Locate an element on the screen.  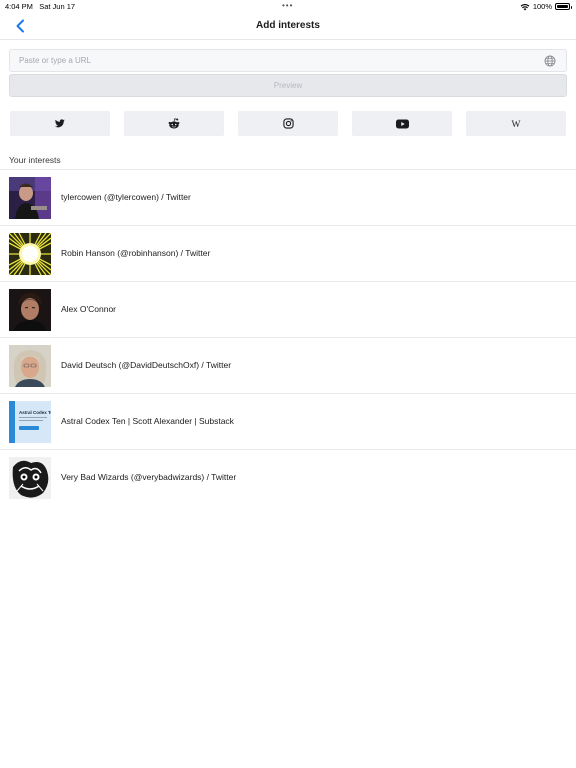
page-title: Add interests is located at coordinates (288, 25).